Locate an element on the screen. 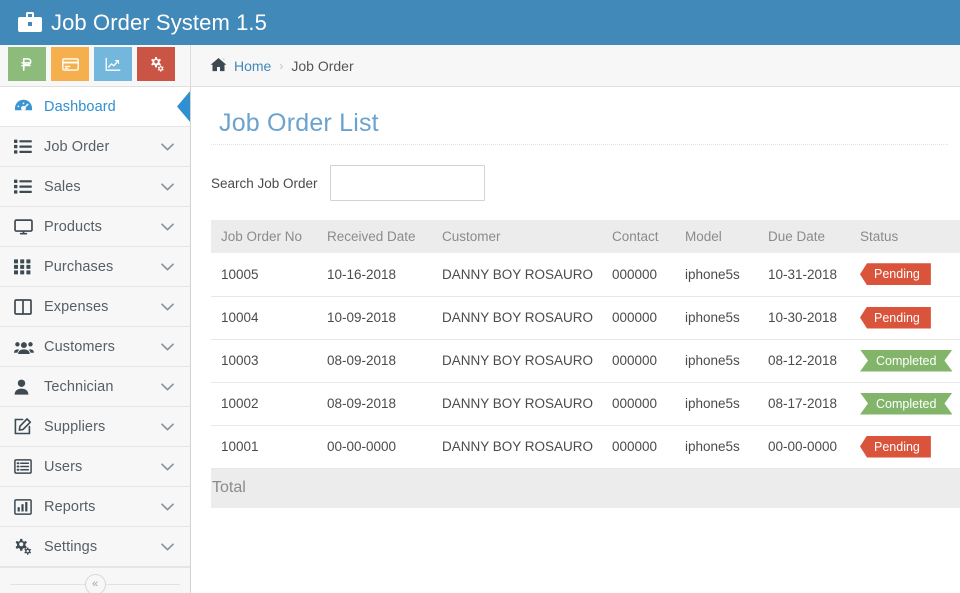  bar-chart-icon is located at coordinates (25, 507).